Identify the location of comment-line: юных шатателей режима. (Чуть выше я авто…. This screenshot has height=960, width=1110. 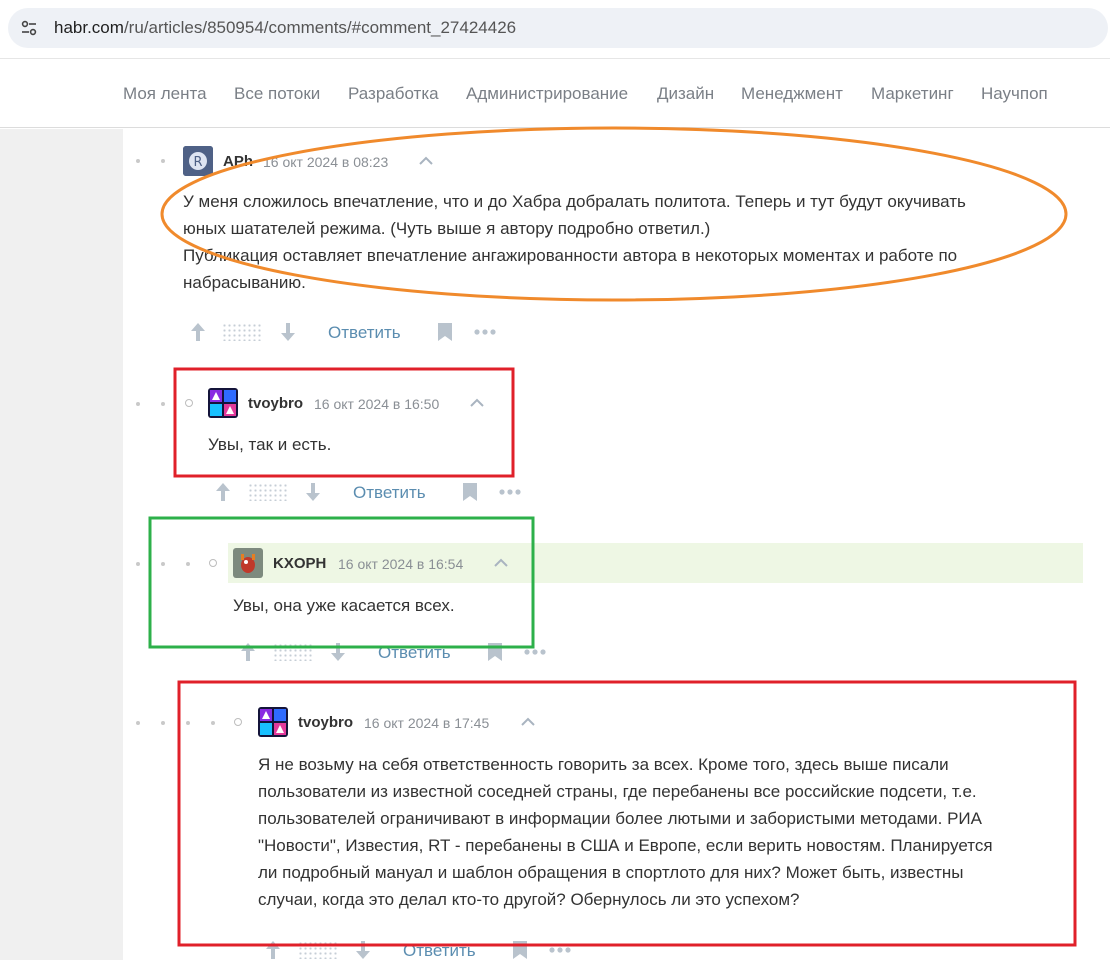
(447, 228).